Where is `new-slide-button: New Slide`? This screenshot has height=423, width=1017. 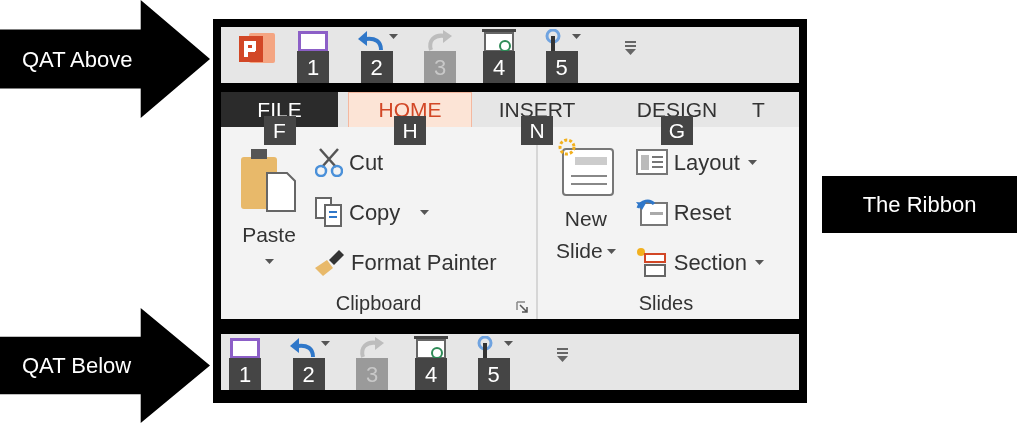 new-slide-button: New Slide is located at coordinates (586, 213).